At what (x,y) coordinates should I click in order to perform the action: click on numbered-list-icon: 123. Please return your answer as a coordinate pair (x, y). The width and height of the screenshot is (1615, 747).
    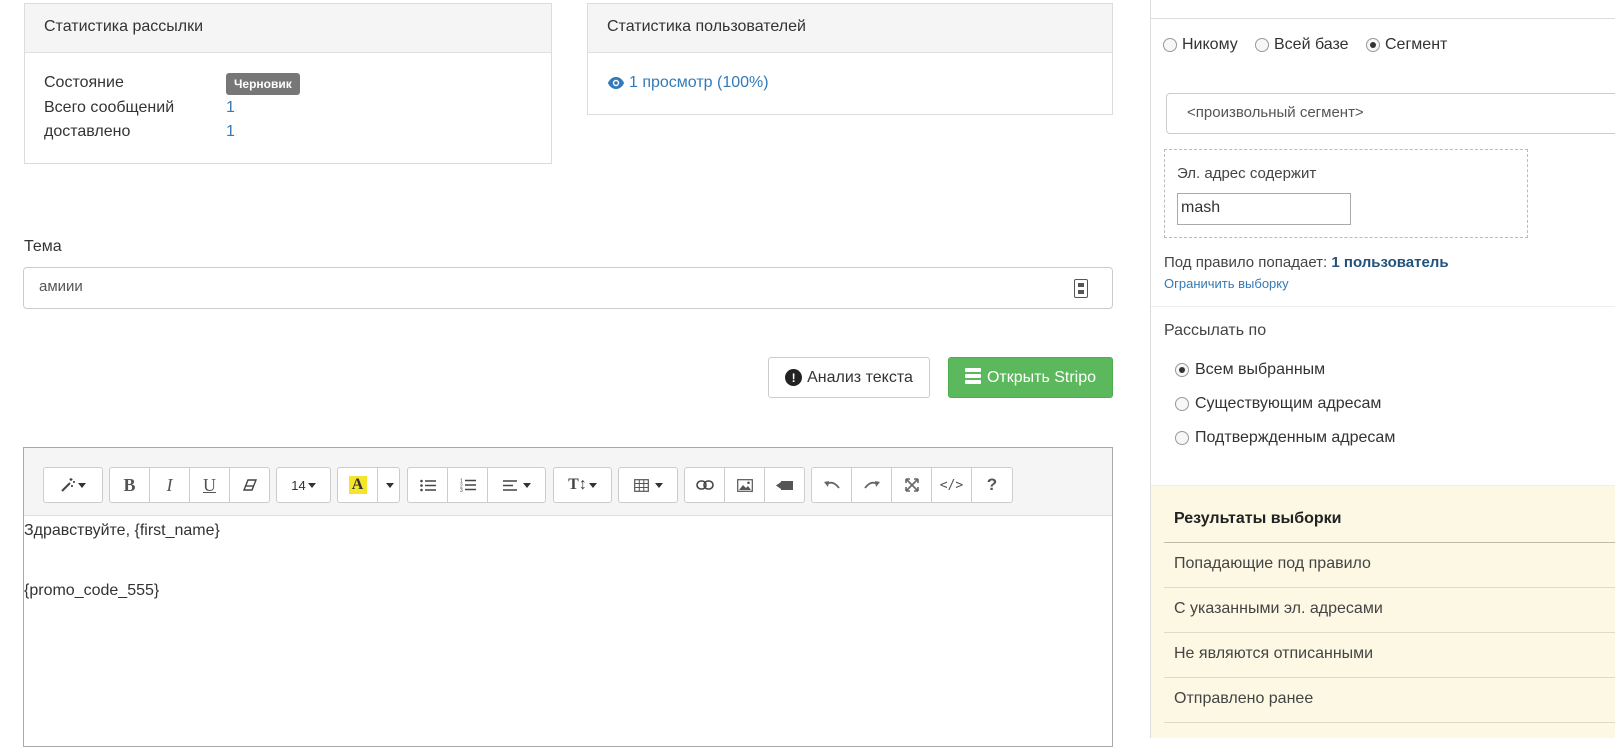
    Looking at the image, I should click on (468, 485).